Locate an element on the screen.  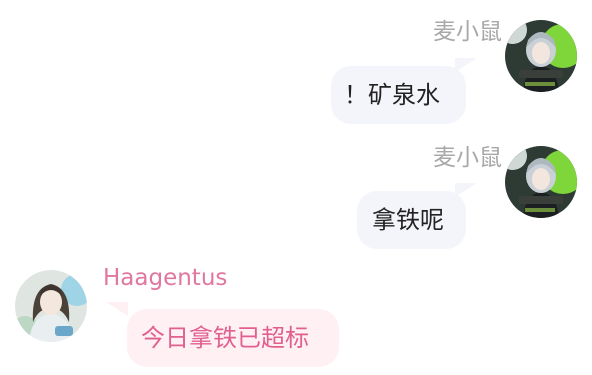
message-bubble: 今日拿铁已超标 is located at coordinates (233, 338).